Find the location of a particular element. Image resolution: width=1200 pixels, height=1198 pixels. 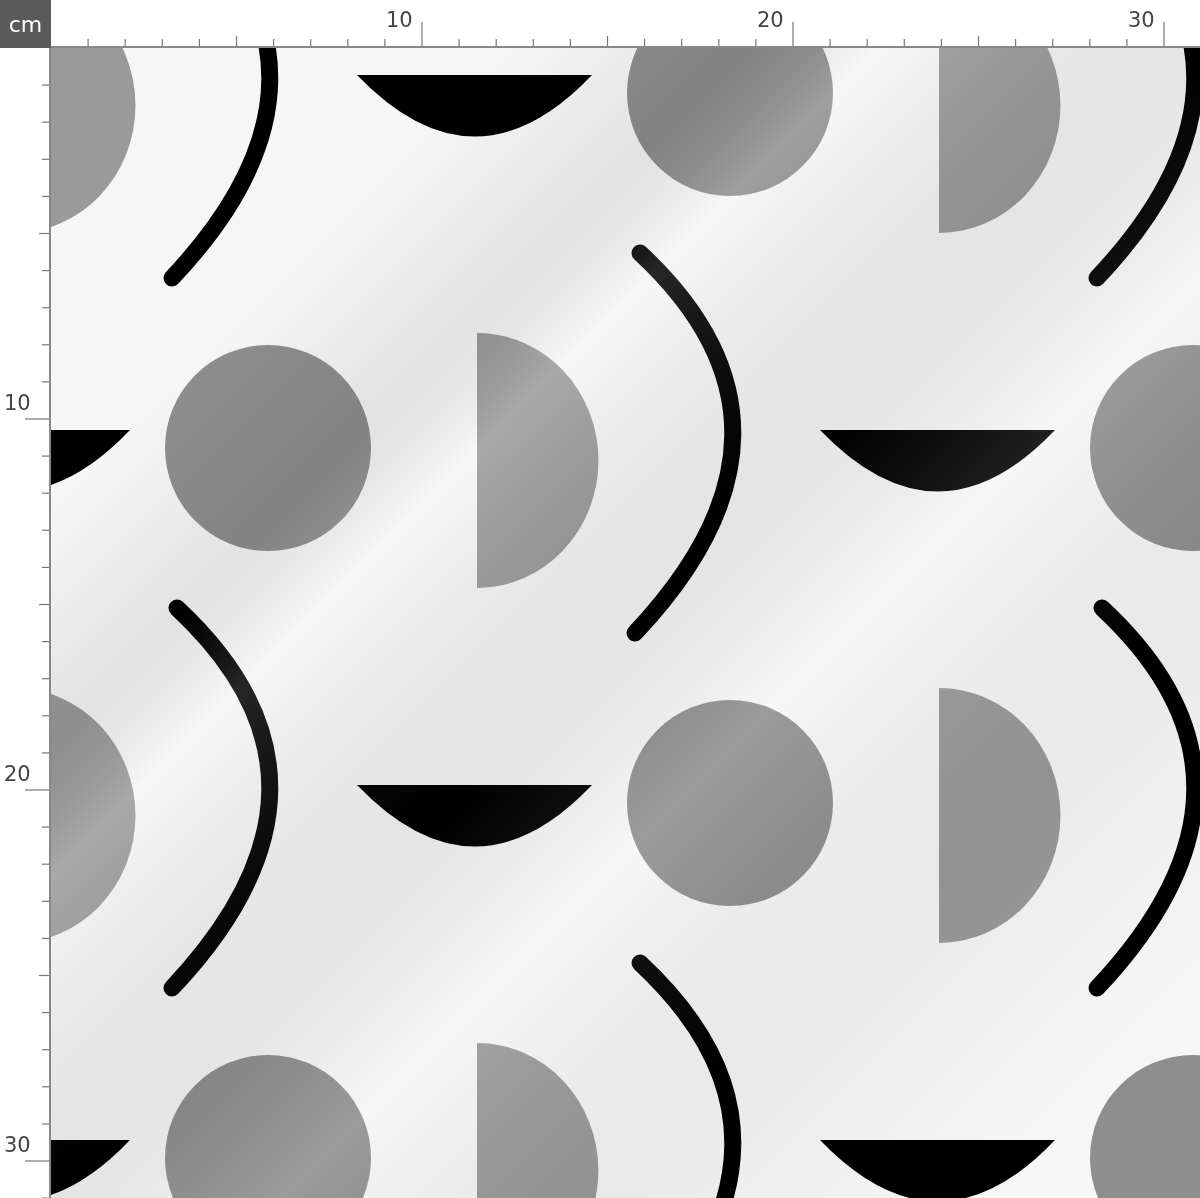

unit-label: cm is located at coordinates (25, 24).